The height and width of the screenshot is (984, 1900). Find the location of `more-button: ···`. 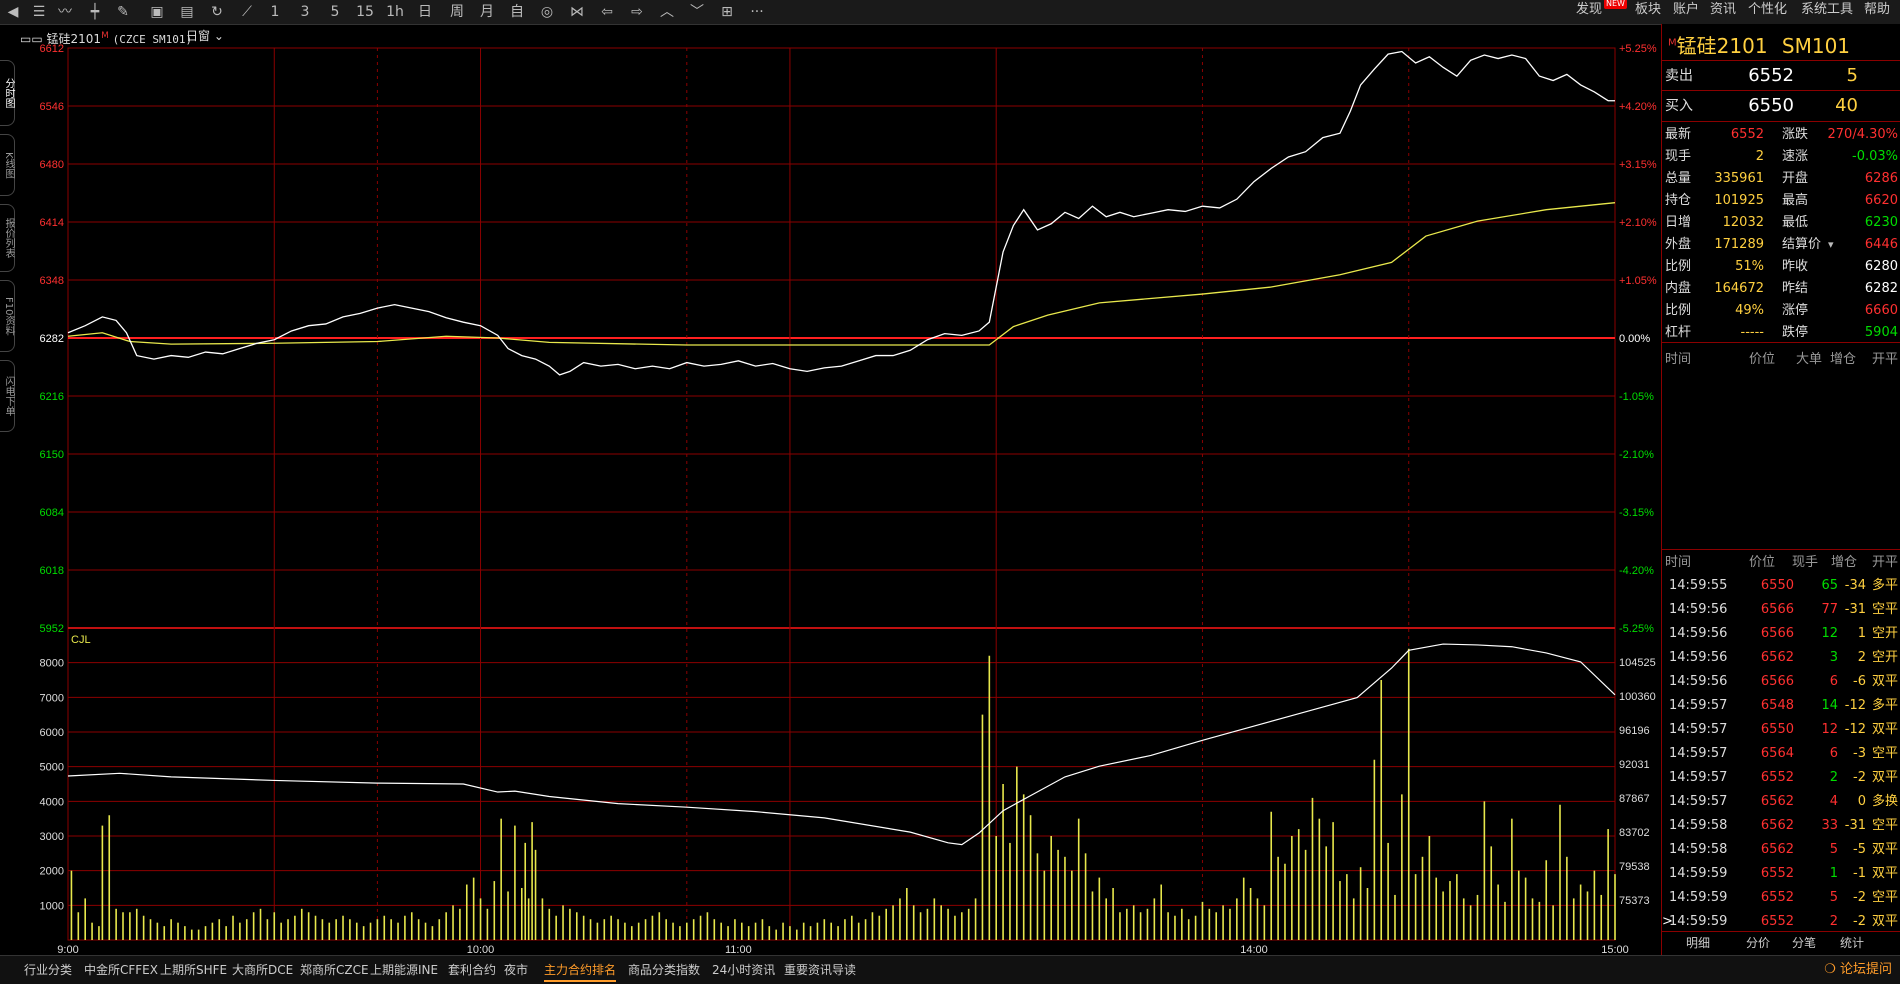

more-button: ··· is located at coordinates (757, 12).